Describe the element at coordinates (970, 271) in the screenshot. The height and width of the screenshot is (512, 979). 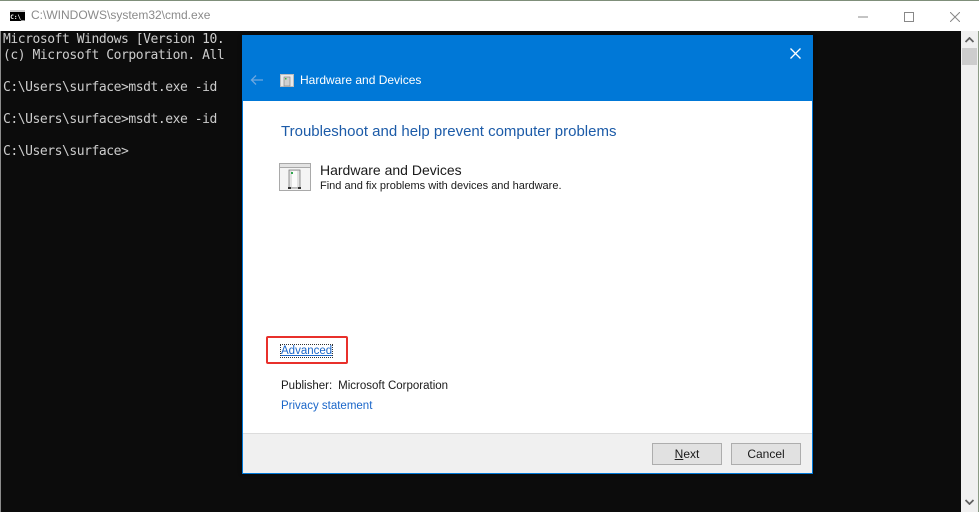
I see `vertical-scrollbar` at that location.